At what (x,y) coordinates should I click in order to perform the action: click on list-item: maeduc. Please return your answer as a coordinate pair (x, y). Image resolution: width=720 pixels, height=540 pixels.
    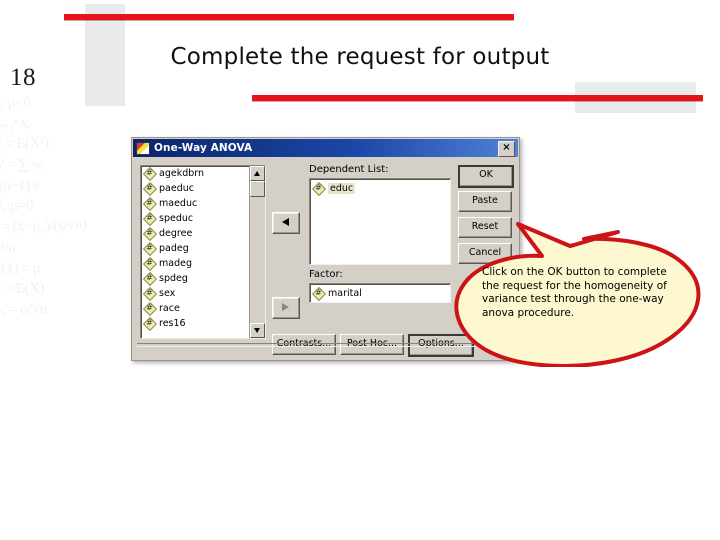
    Looking at the image, I should click on (195, 203).